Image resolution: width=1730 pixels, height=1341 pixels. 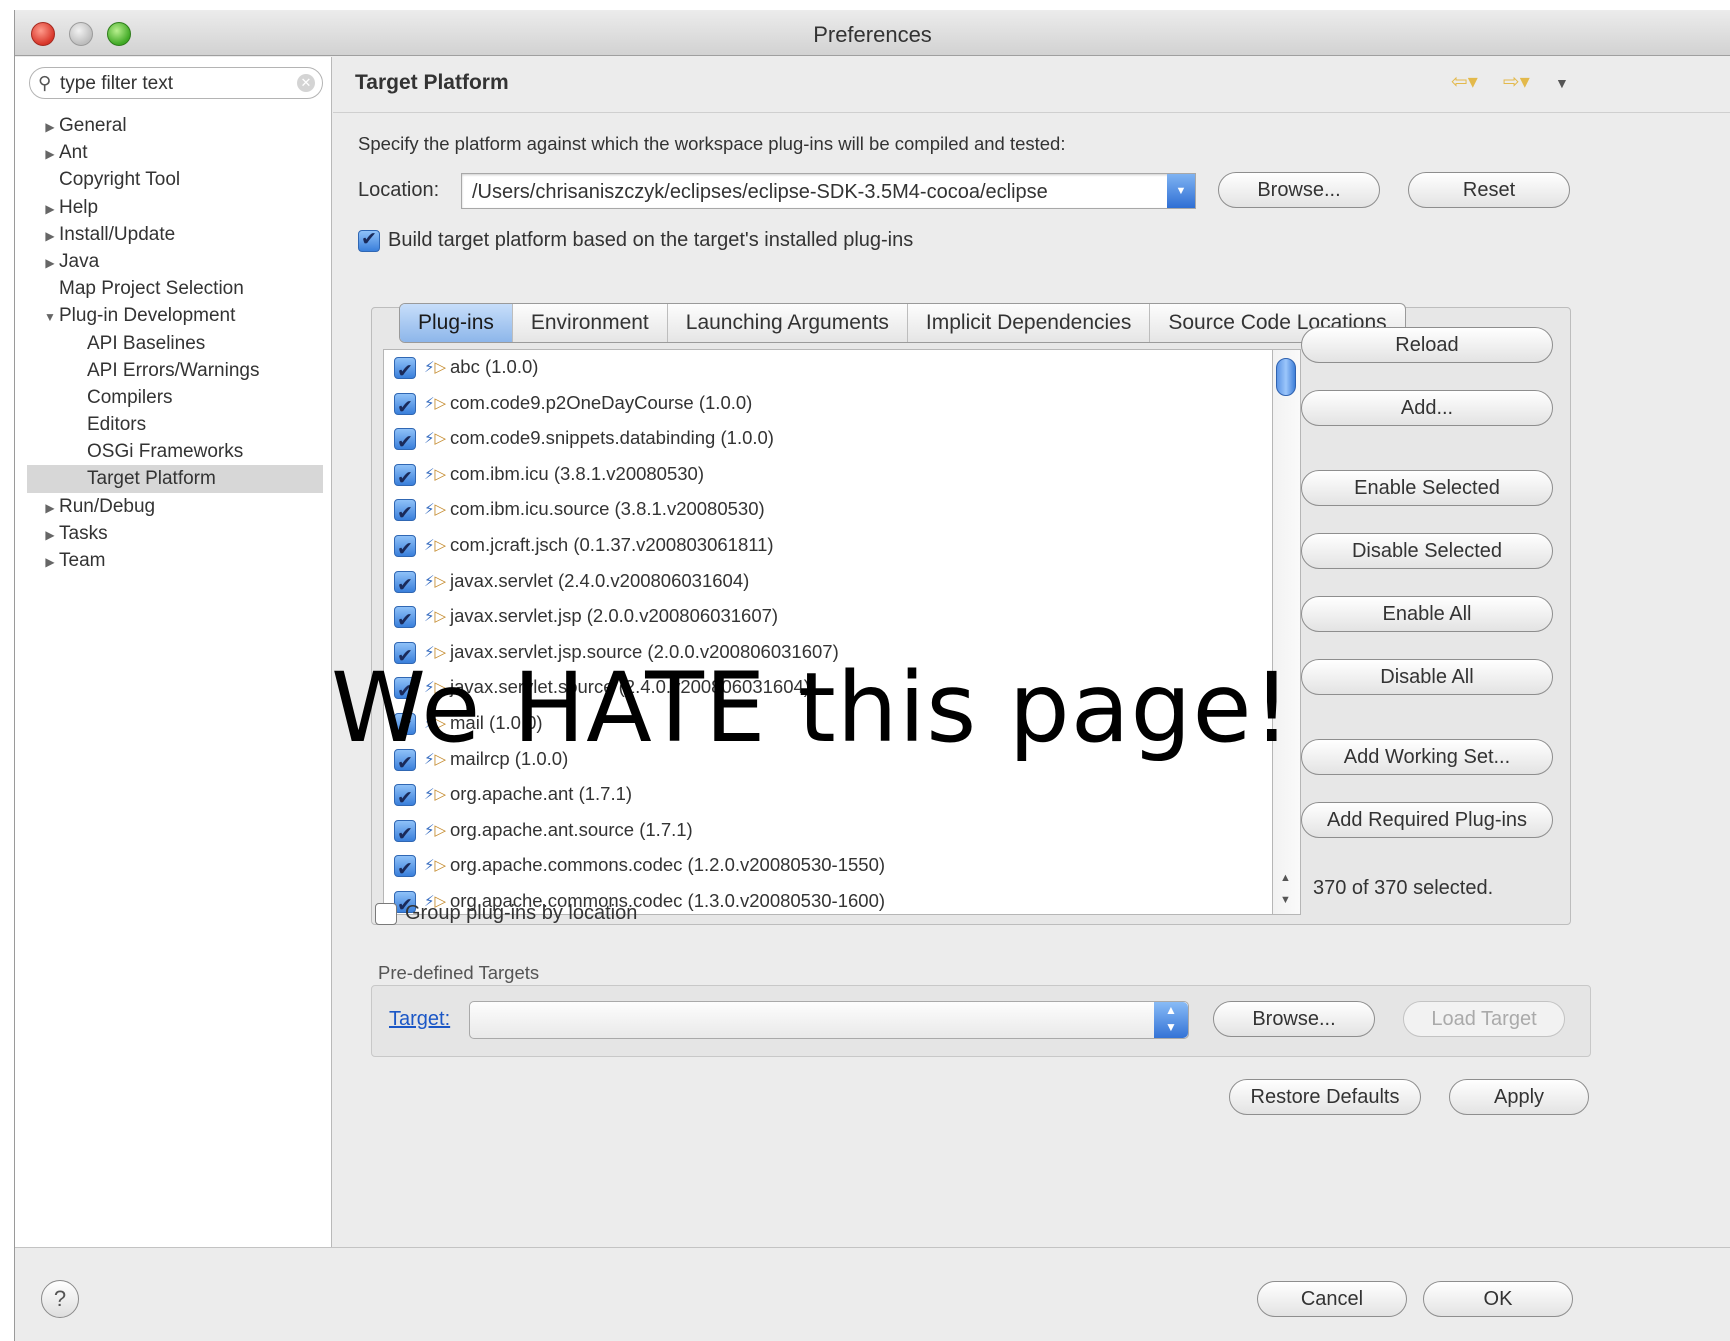 I want to click on filter-input, so click(x=175, y=84).